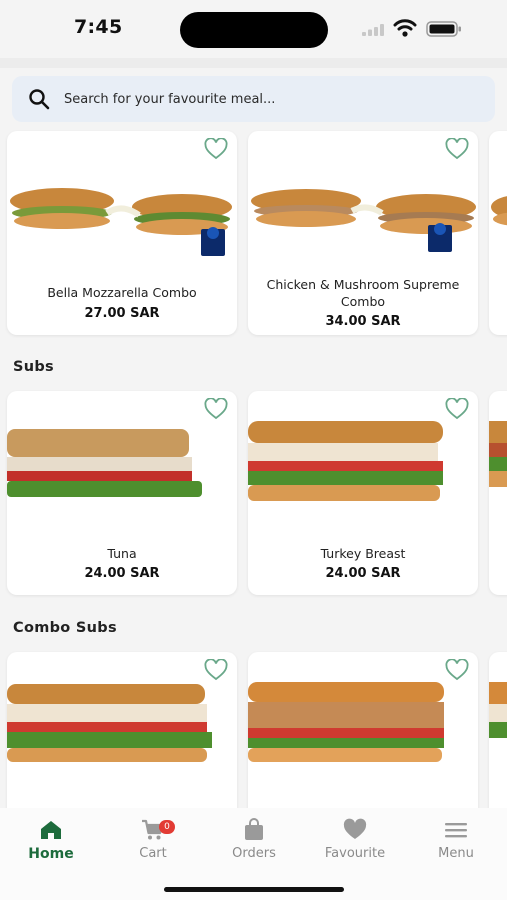 The image size is (507, 900). Describe the element at coordinates (253, 63) in the screenshot. I see `header-divider` at that location.